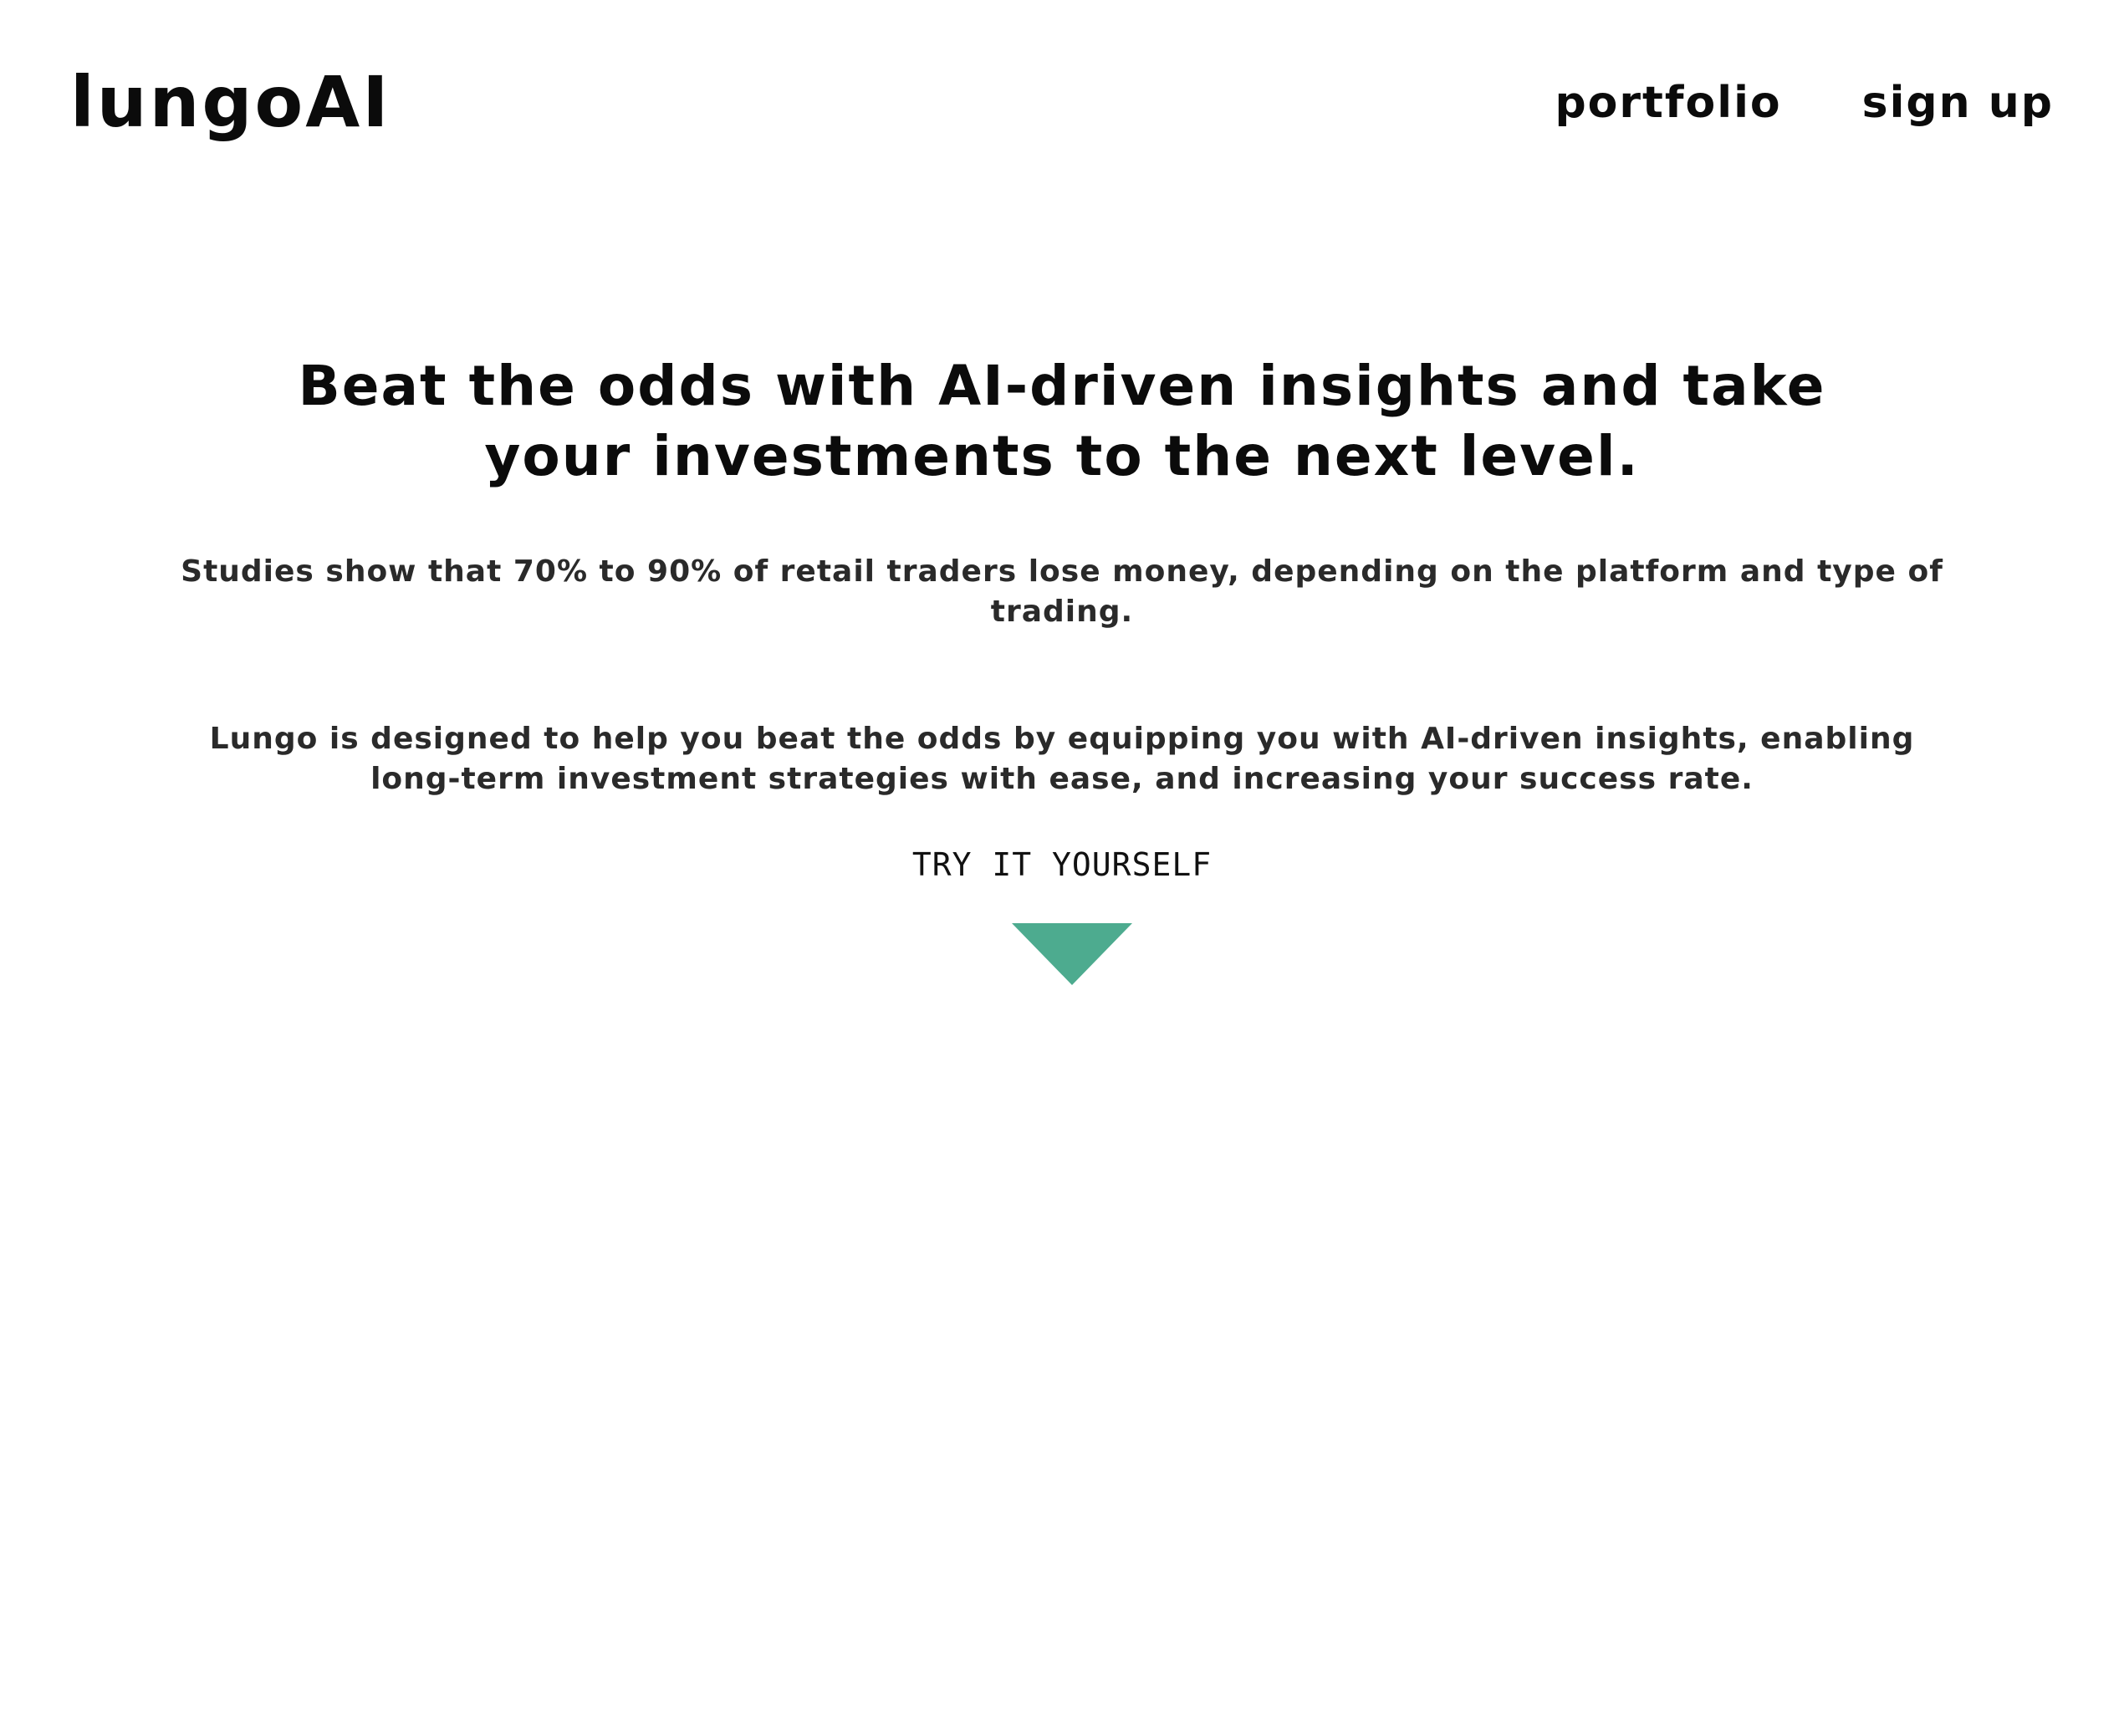  I want to click on site-header: lungoAI portfolio sign up, so click(1062, 104).